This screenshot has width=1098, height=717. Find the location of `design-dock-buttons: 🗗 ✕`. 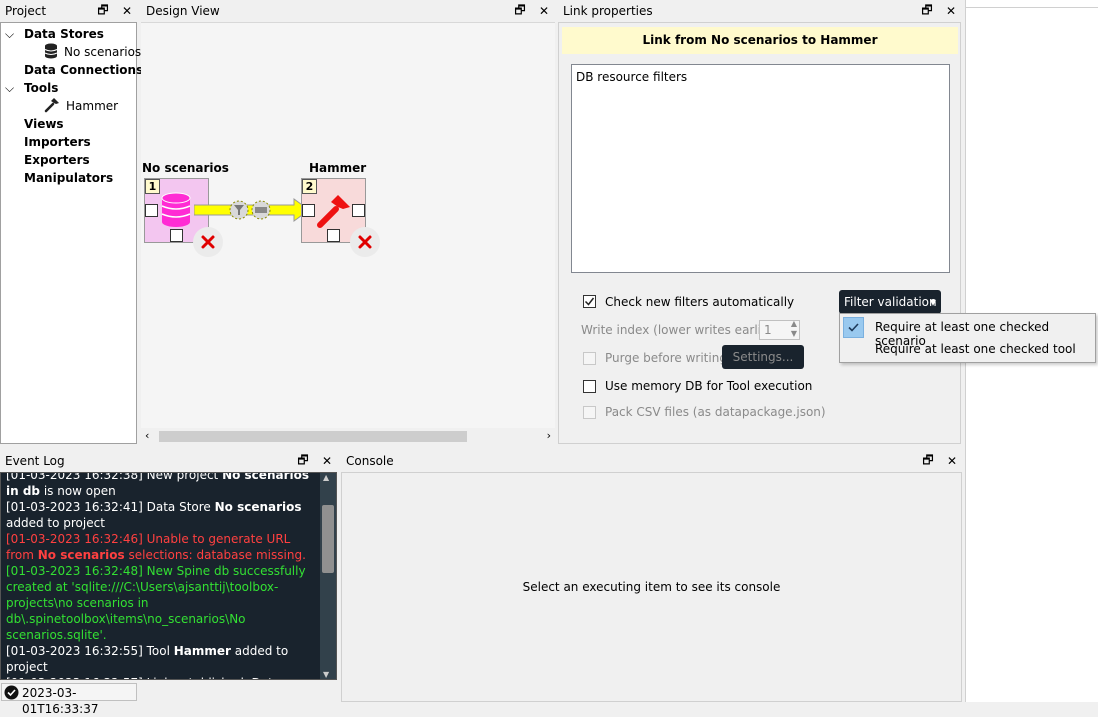

design-dock-buttons: 🗗 ✕ is located at coordinates (532, 11).